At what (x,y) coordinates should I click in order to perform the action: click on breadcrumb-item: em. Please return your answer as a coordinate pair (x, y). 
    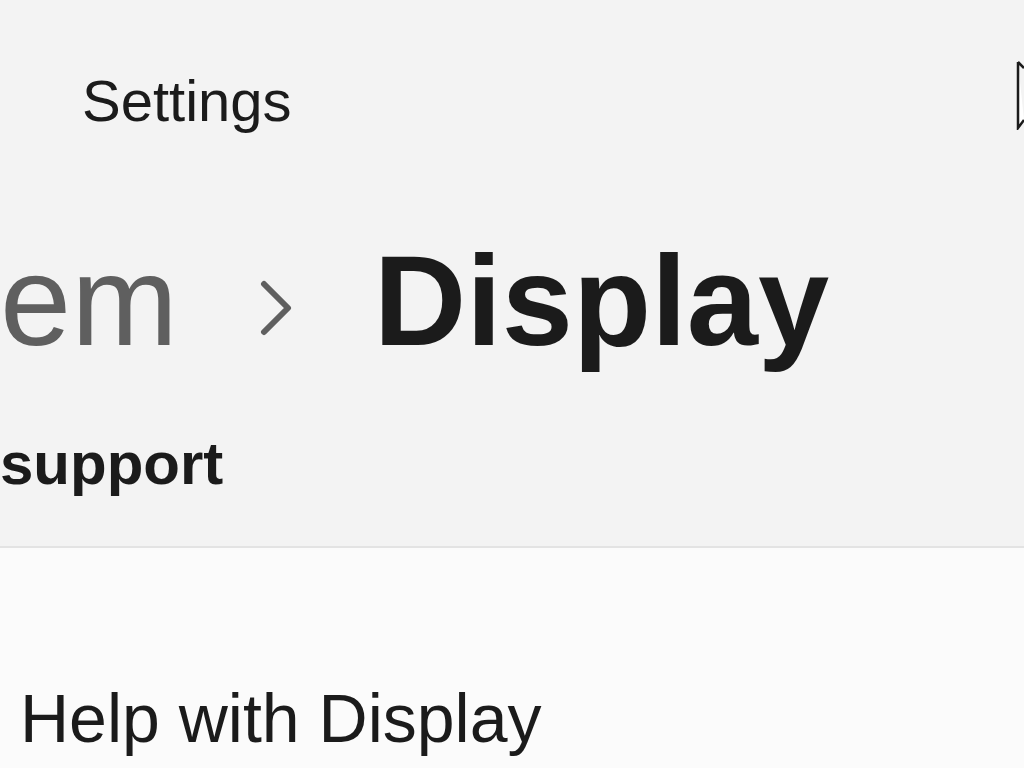
    Looking at the image, I should click on (89, 301).